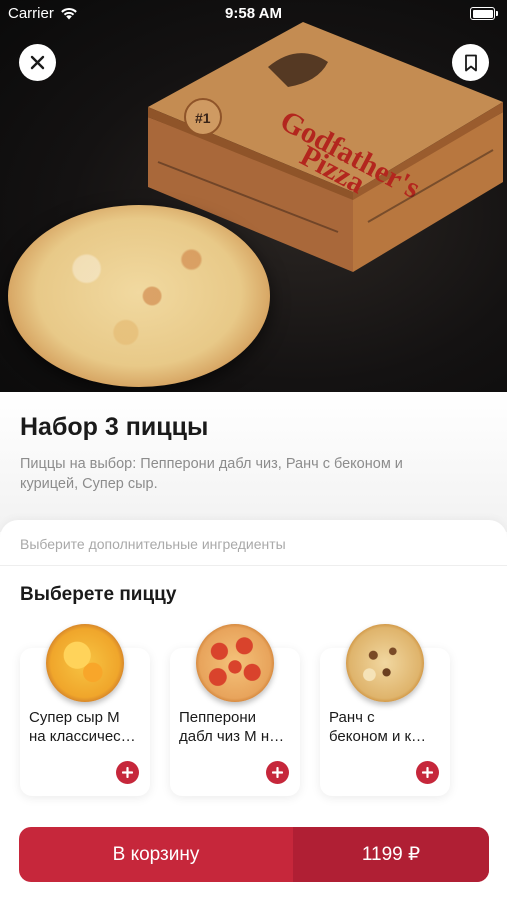  Describe the element at coordinates (391, 854) in the screenshot. I see `cart-price: 1199 ₽` at that location.